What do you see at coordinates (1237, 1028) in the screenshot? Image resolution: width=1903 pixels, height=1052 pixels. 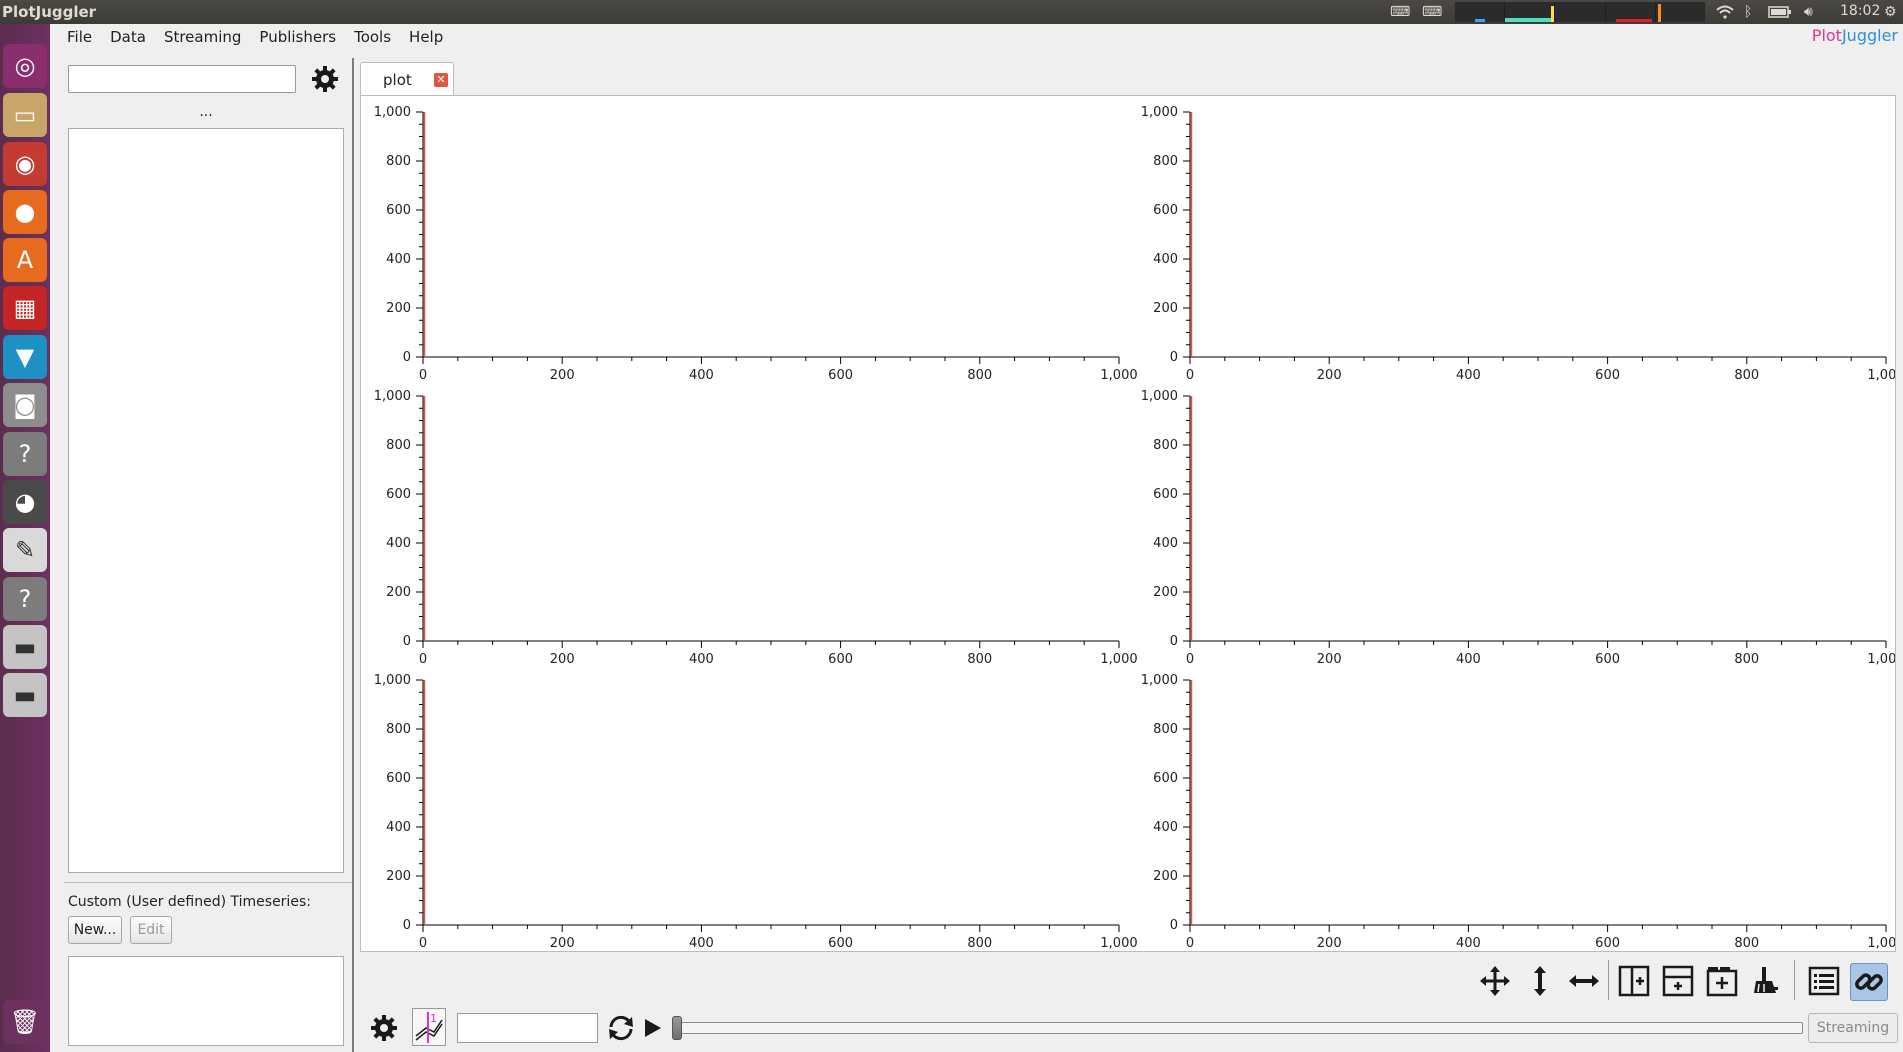 I see `time-slider` at bounding box center [1237, 1028].